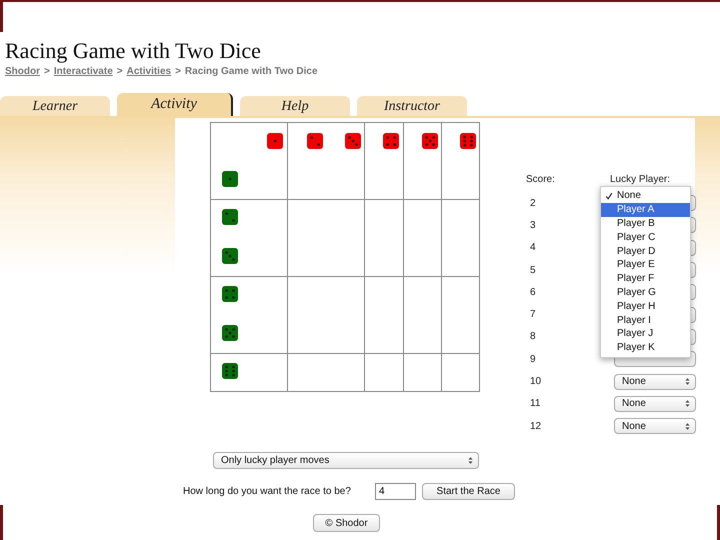 The width and height of the screenshot is (720, 540). What do you see at coordinates (645, 265) in the screenshot?
I see `menu-item: Player E` at bounding box center [645, 265].